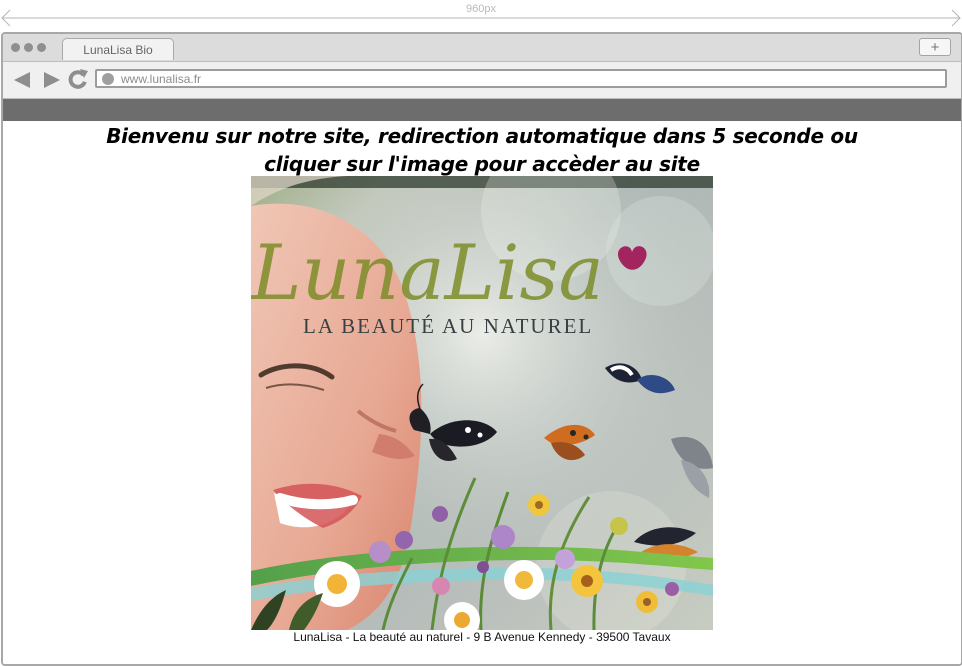 The height and width of the screenshot is (666, 962). What do you see at coordinates (427, 272) in the screenshot?
I see `hero-brand-text: LunaLisa` at bounding box center [427, 272].